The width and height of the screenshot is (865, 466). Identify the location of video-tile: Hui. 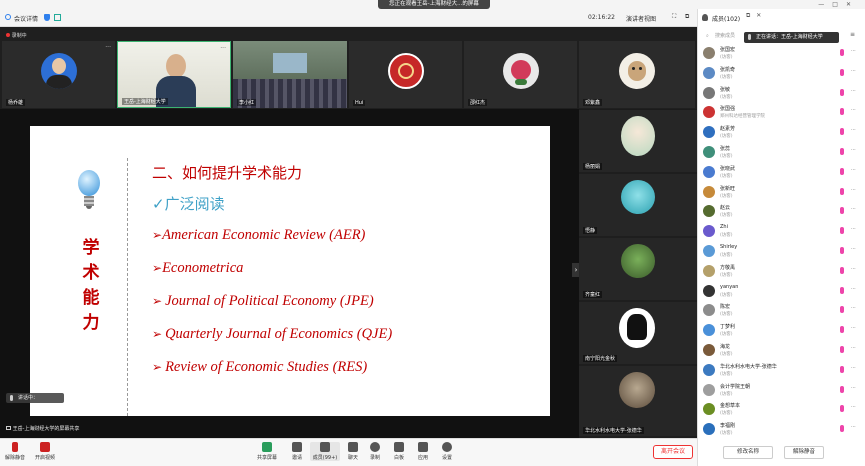
(405, 74).